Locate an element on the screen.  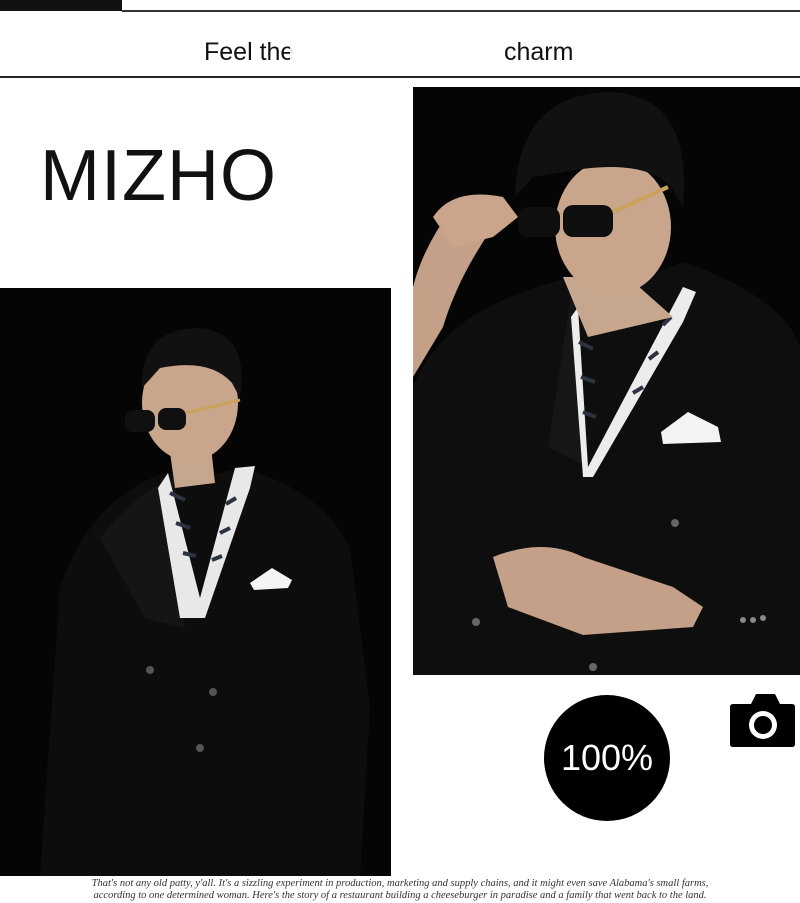
quality-badge: 100% is located at coordinates (607, 758).